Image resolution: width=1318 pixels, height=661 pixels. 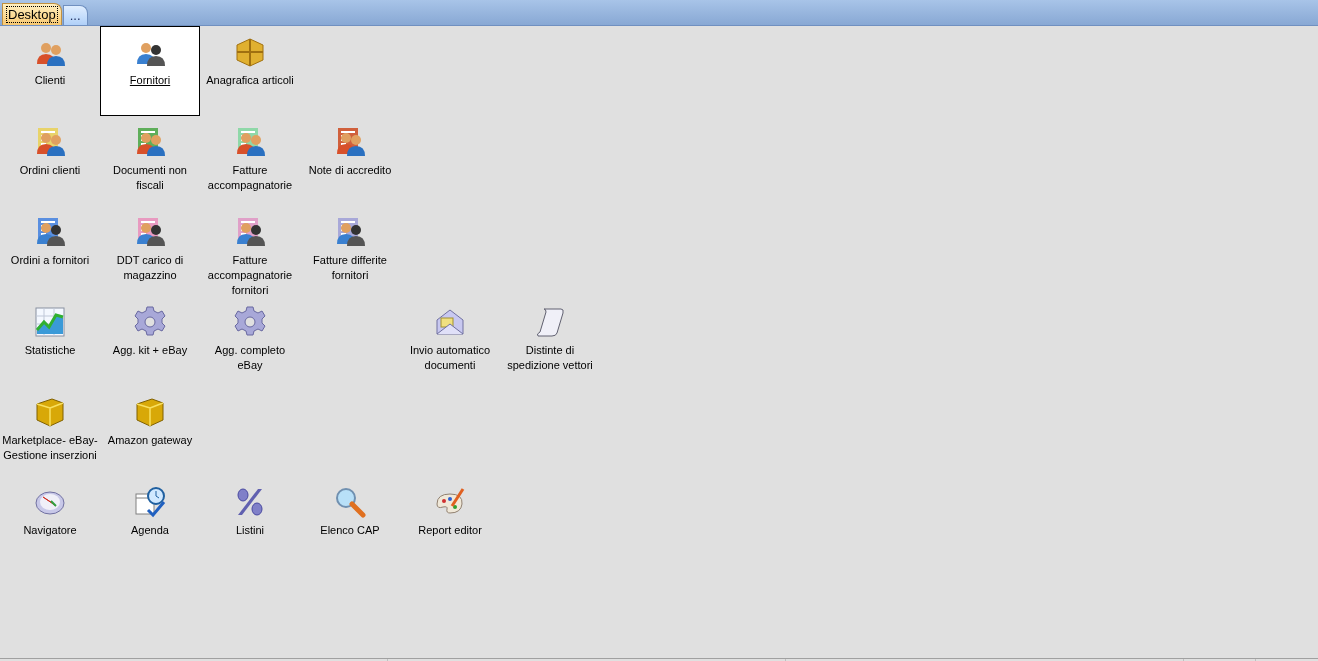 I want to click on desktop-shortcut: Invio automatico documenti, so click(x=450, y=341).